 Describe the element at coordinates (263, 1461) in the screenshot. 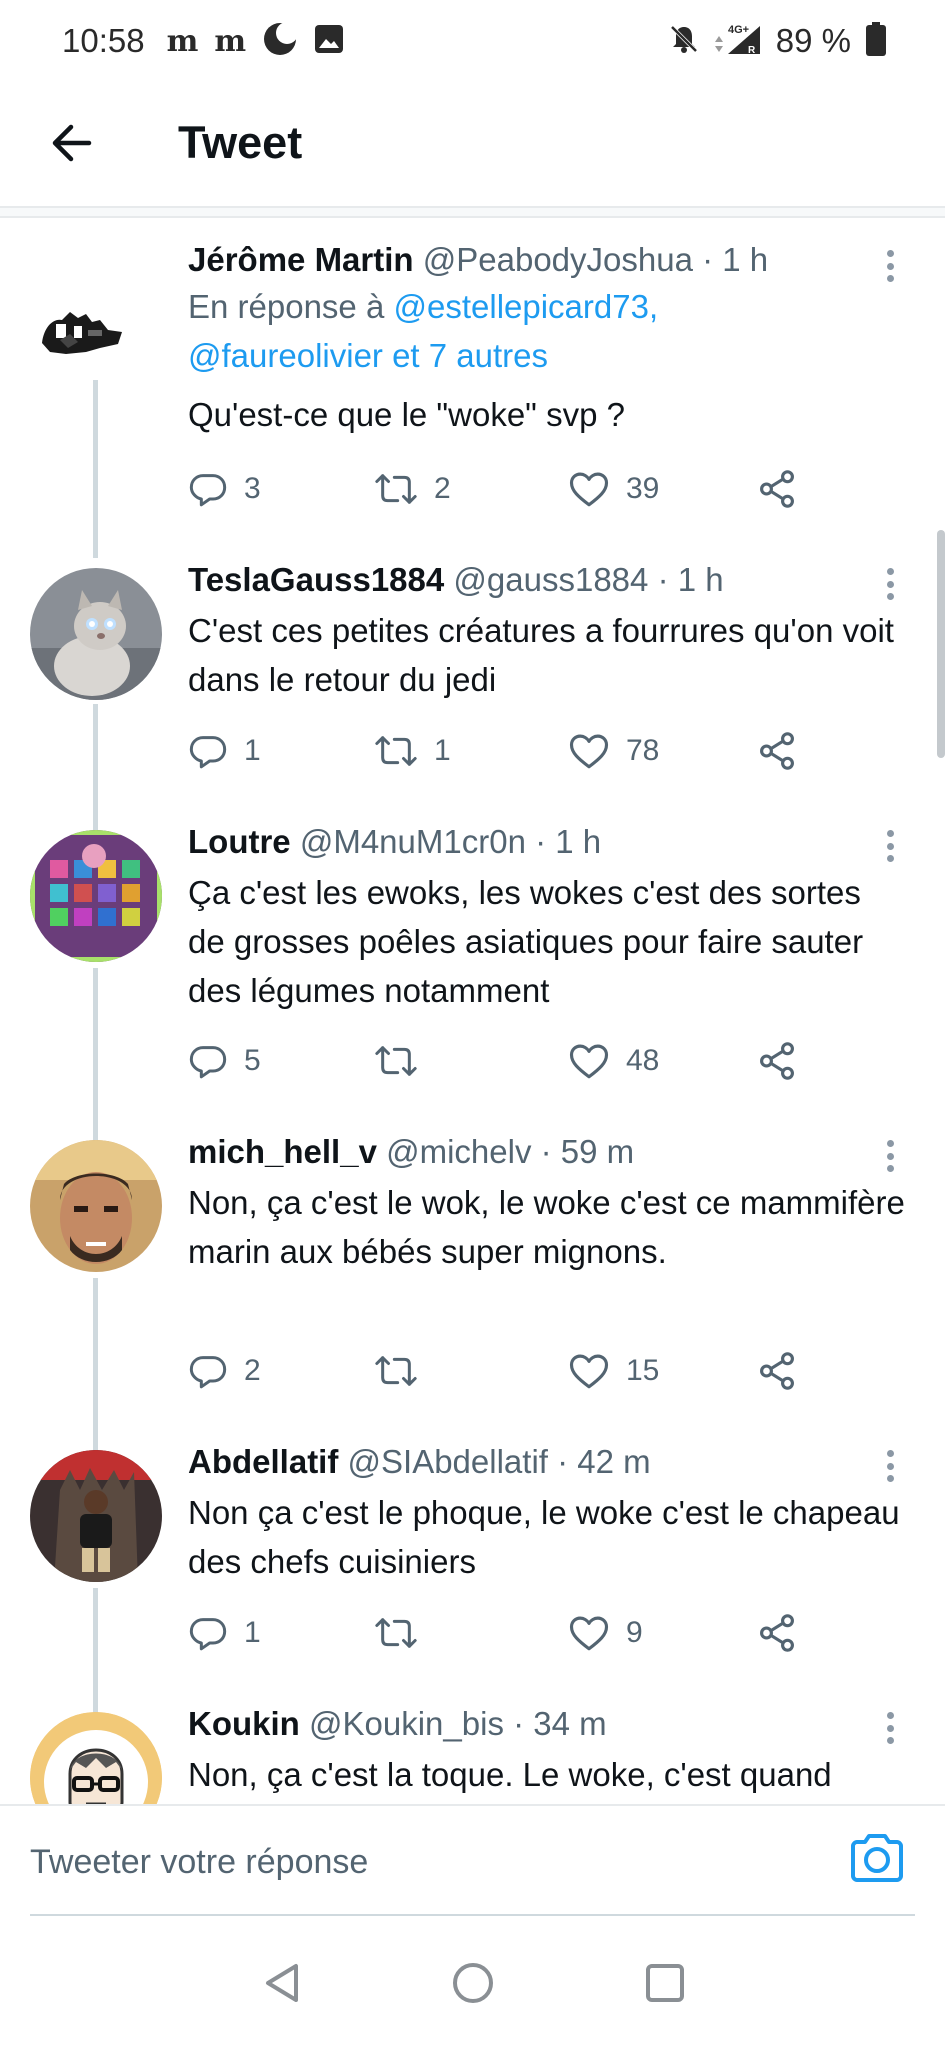

I see `display-name: Abdellatif` at that location.